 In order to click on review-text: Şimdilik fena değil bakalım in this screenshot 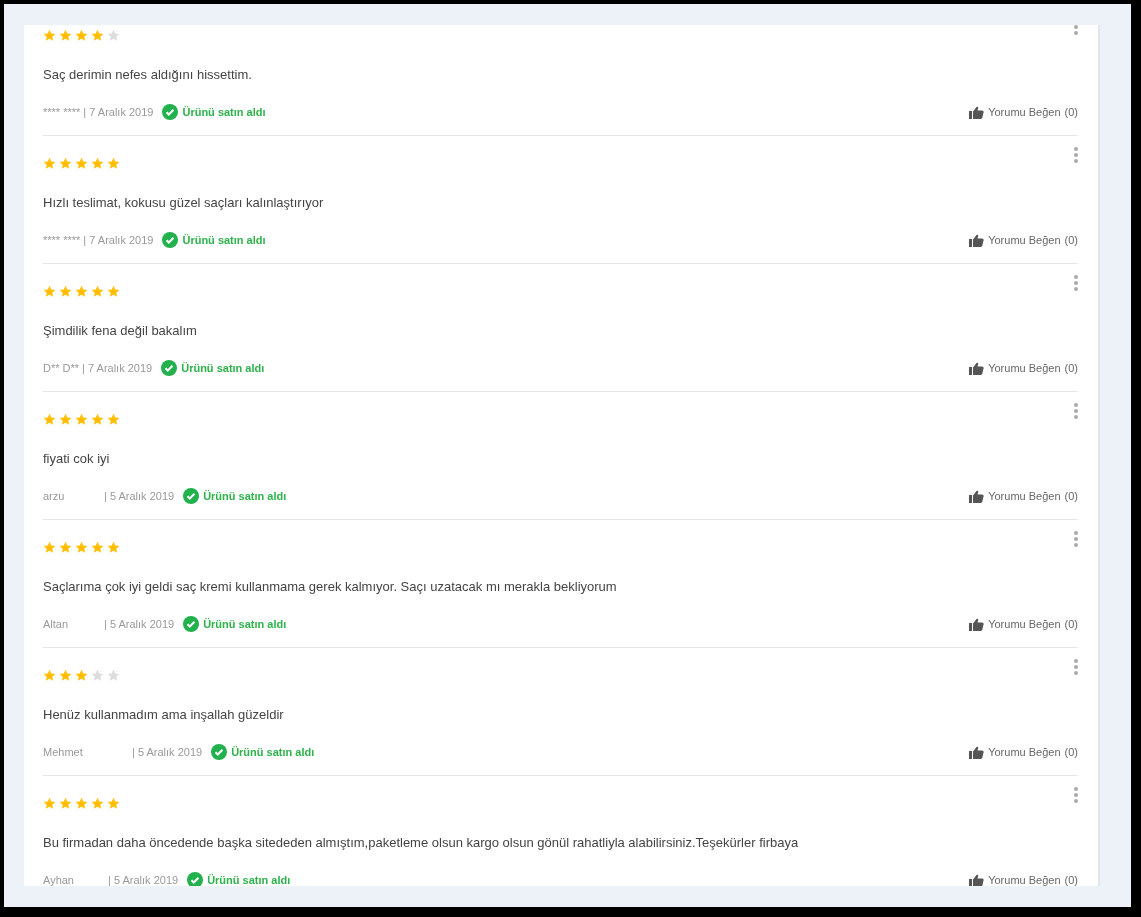, I will do `click(120, 331)`.